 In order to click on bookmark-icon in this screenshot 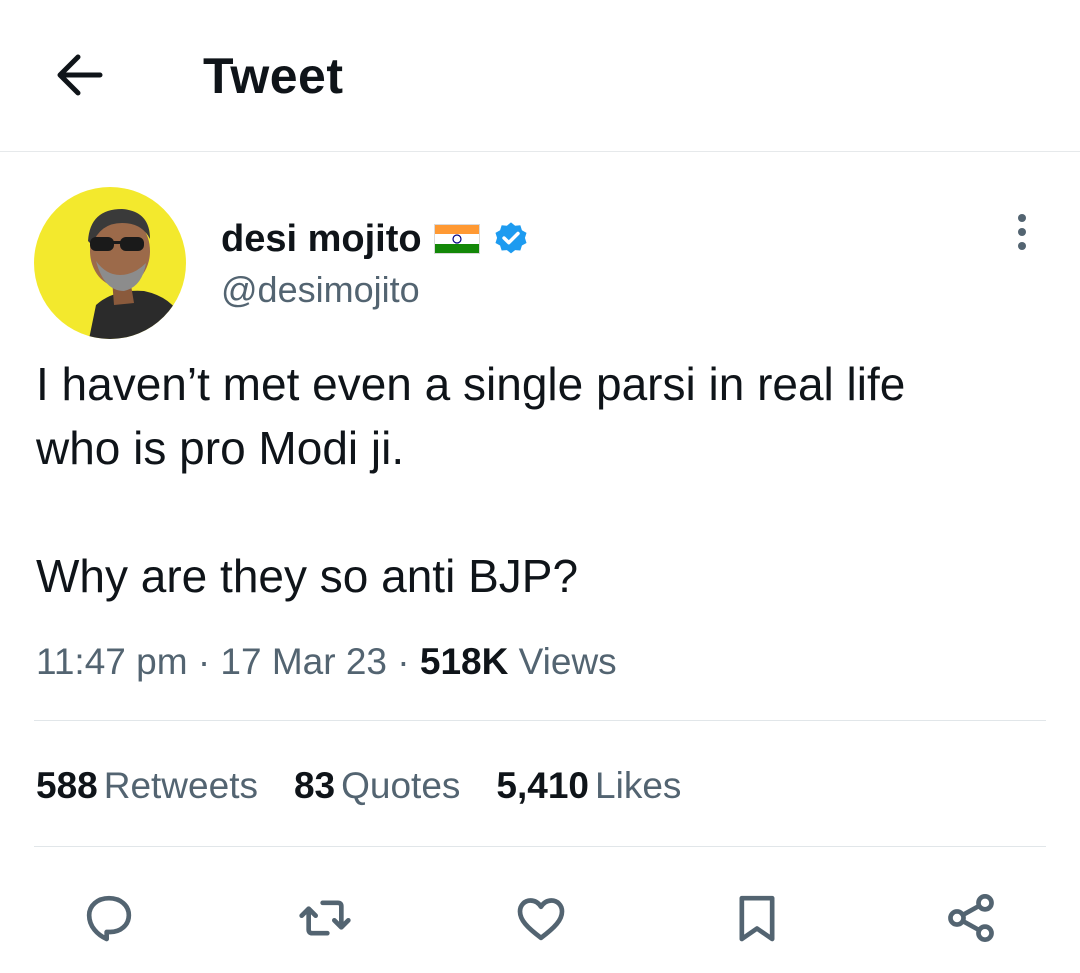, I will do `click(757, 918)`.